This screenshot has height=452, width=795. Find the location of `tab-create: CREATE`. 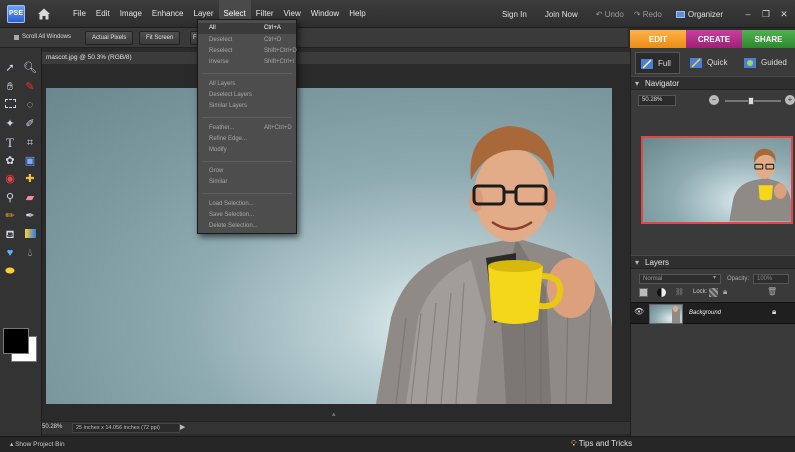

tab-create: CREATE is located at coordinates (714, 39).